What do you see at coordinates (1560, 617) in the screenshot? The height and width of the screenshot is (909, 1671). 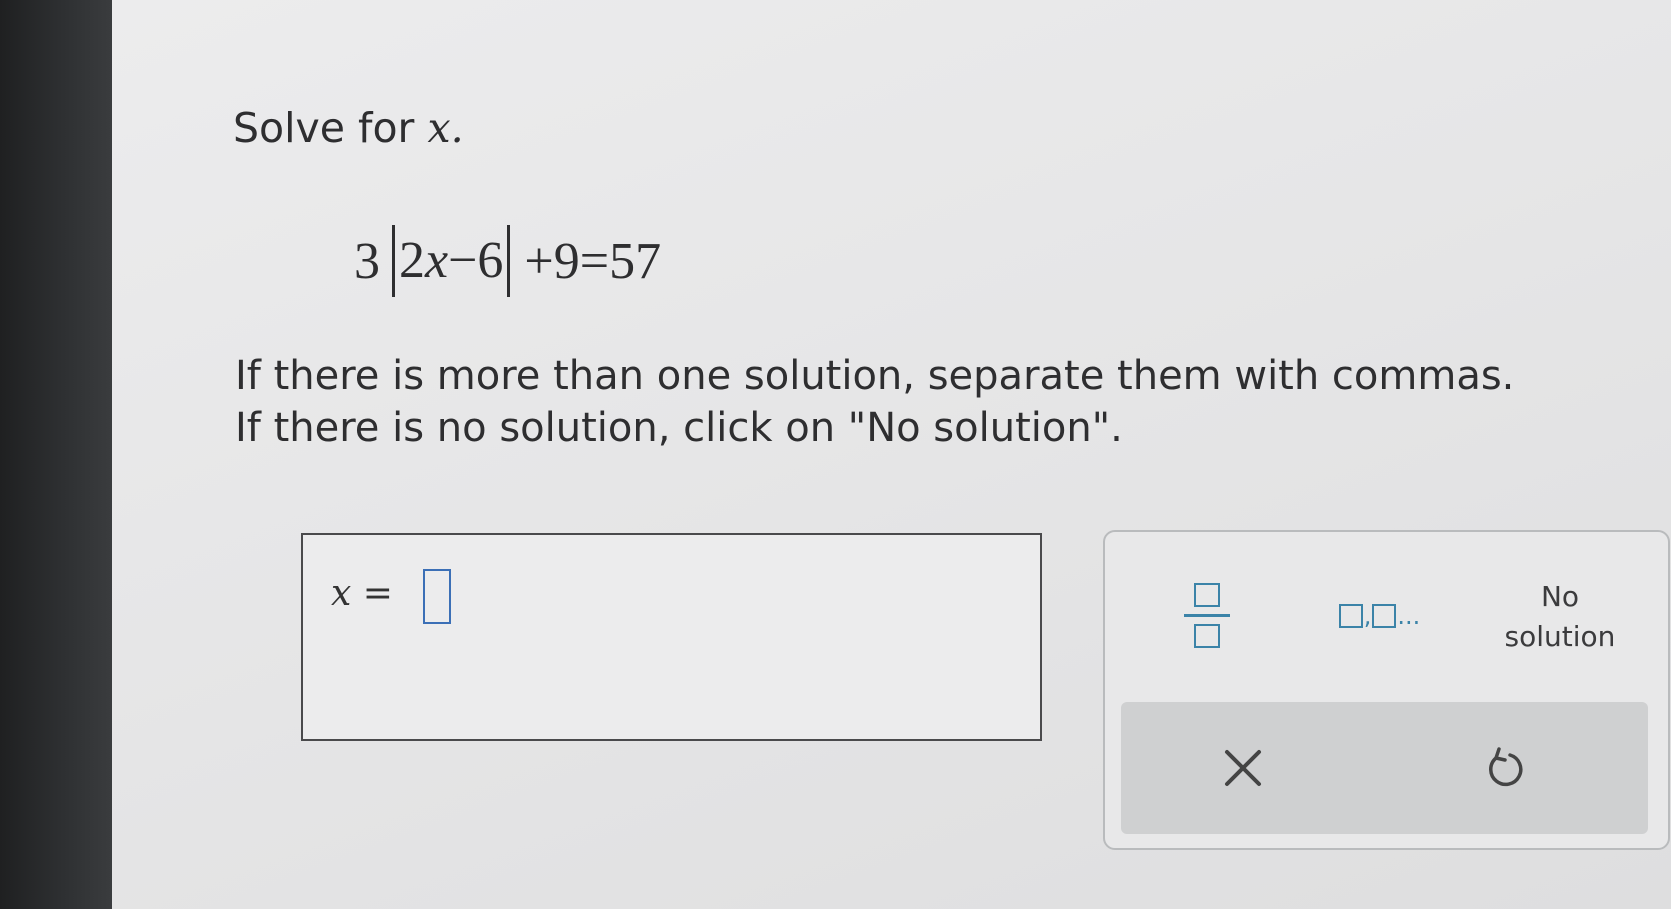 I see `no-solution-button: No solution` at bounding box center [1560, 617].